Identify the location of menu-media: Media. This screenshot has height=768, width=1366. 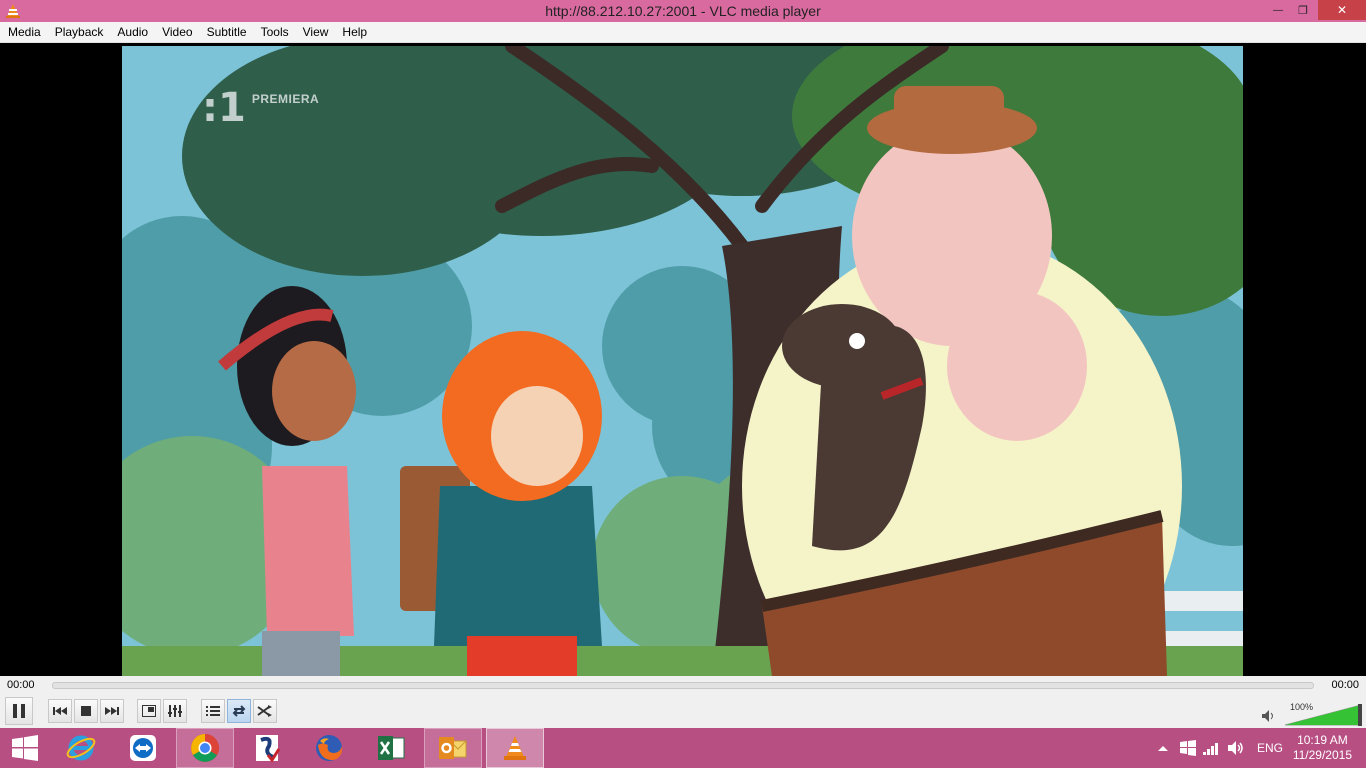
(24, 32).